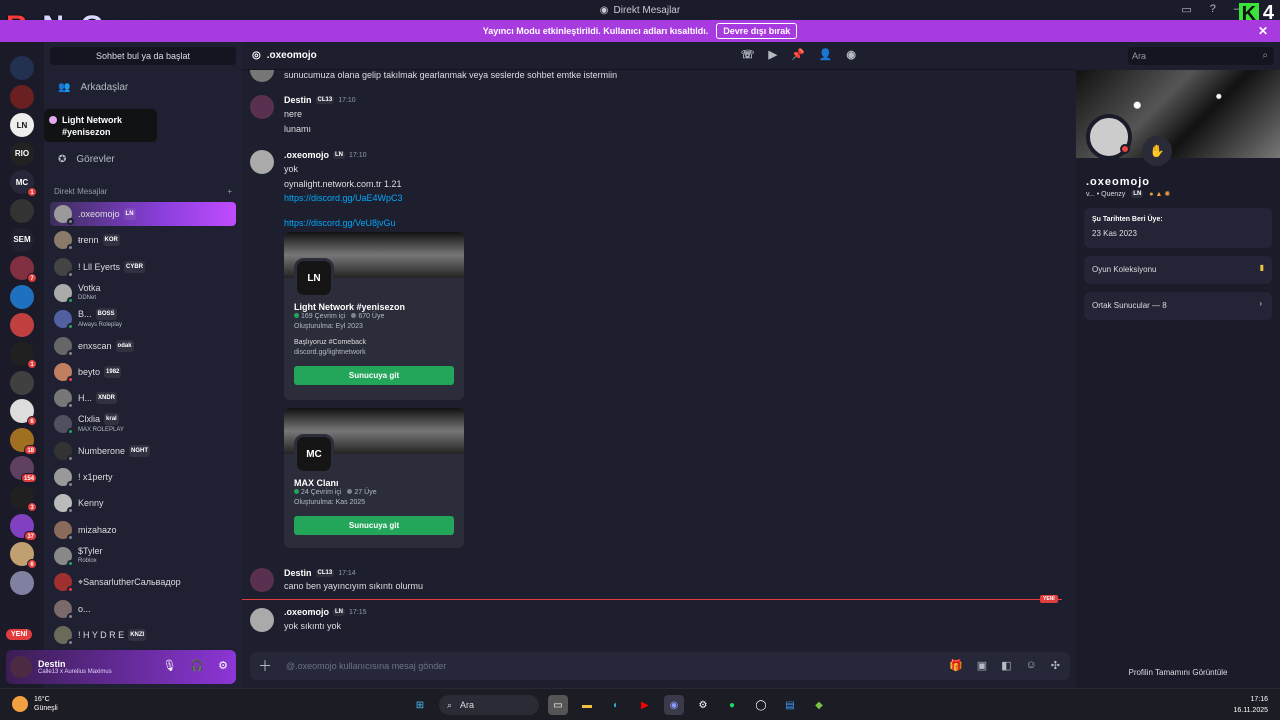 The width and height of the screenshot is (1280, 720). I want to click on server-icon: 18, so click(23, 441).